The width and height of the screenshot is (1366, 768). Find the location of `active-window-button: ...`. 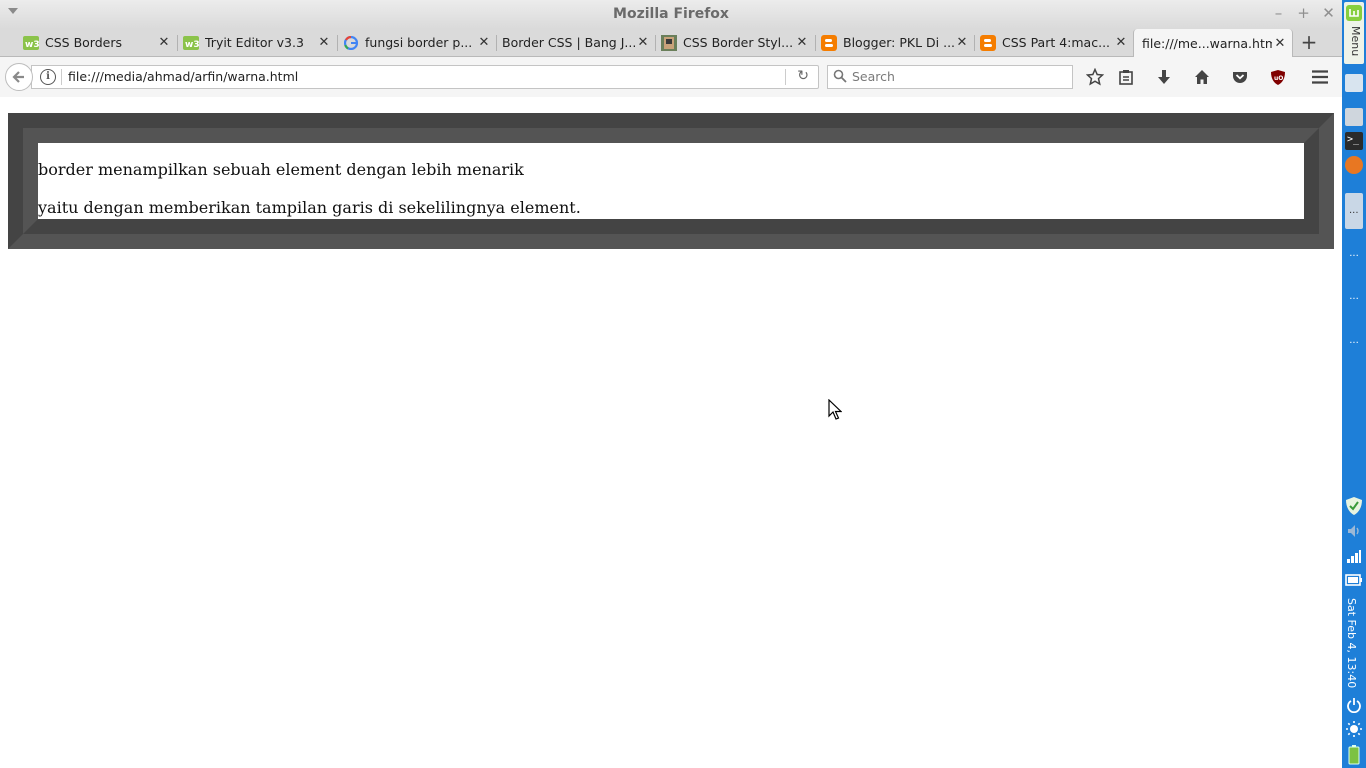

active-window-button: ... is located at coordinates (1354, 211).